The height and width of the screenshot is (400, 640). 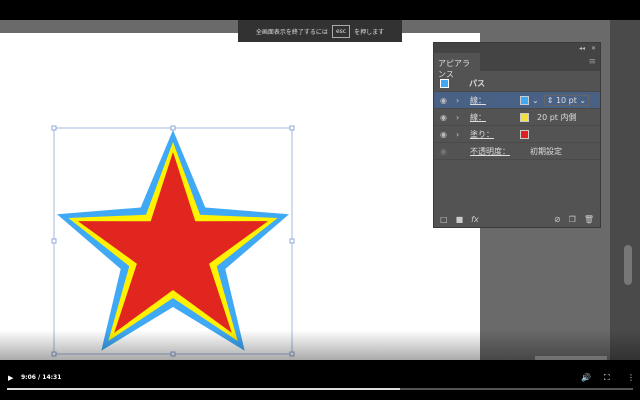 What do you see at coordinates (546, 151) in the screenshot?
I see `opacity-value: 初期設定` at bounding box center [546, 151].